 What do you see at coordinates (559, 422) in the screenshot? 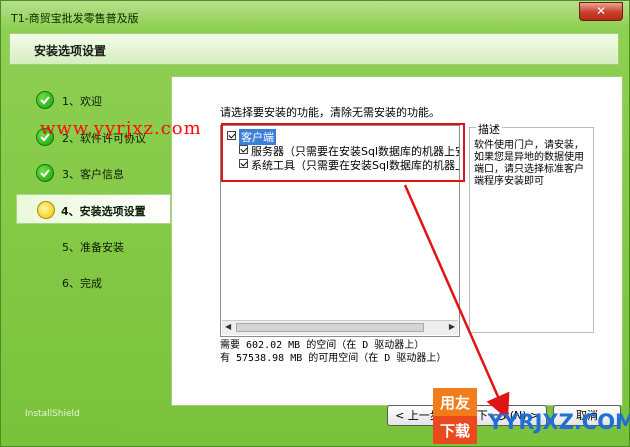
I see `logo-domain: YYRJXZ.COM` at bounding box center [559, 422].